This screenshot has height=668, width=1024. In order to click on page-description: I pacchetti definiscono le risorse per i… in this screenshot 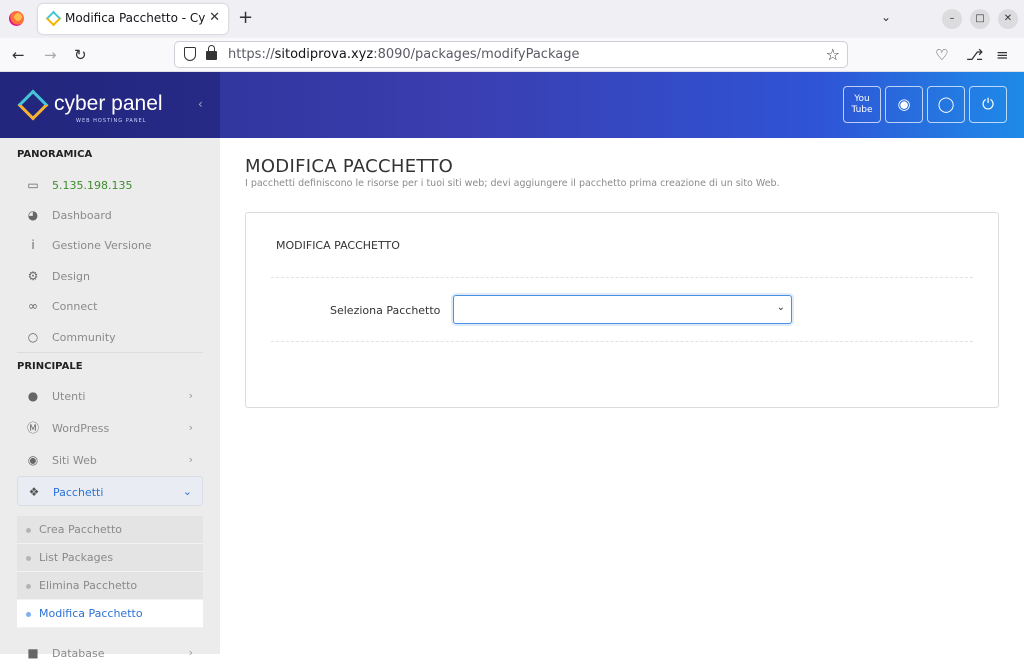, I will do `click(512, 183)`.